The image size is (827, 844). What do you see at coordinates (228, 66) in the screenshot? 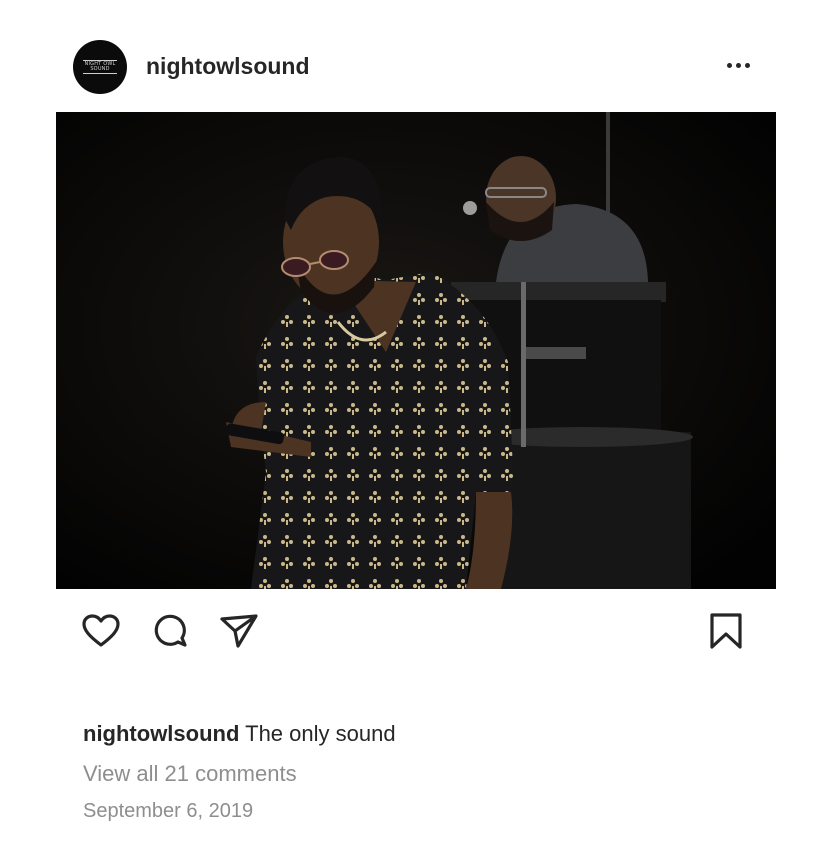
I see `post-username: nightowlsound` at bounding box center [228, 66].